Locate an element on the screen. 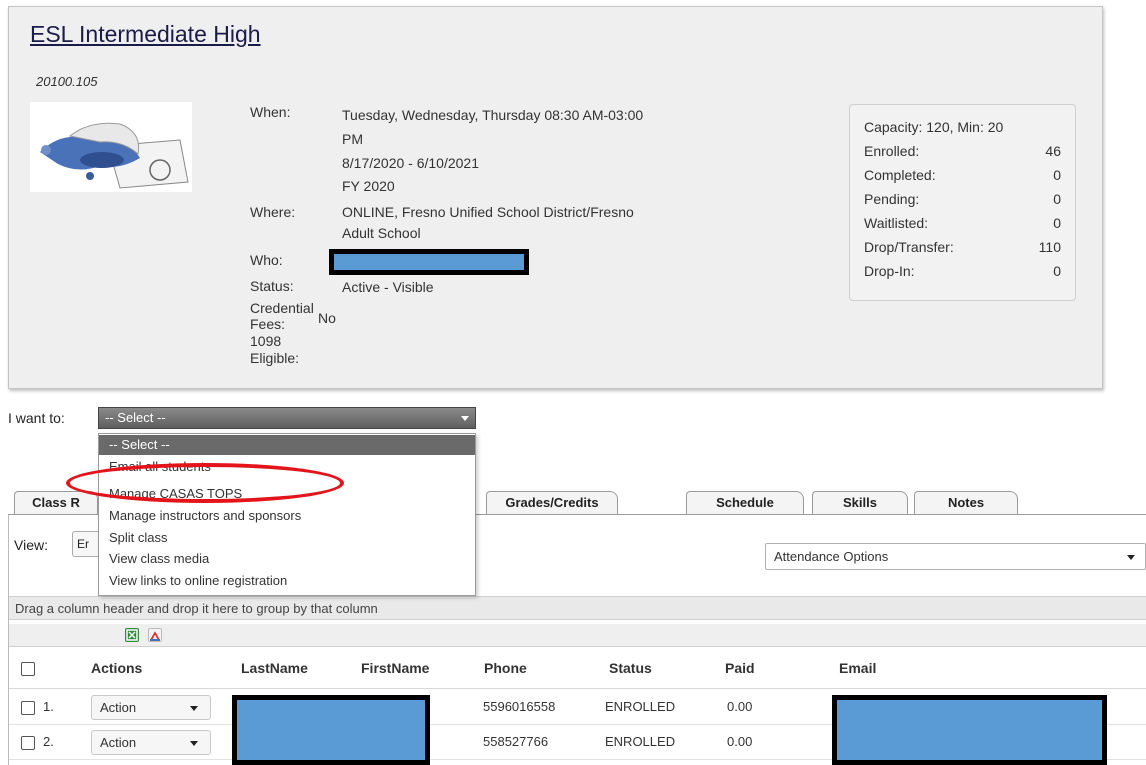 The image size is (1146, 765). credential-fees-label-1: Credential is located at coordinates (282, 308).